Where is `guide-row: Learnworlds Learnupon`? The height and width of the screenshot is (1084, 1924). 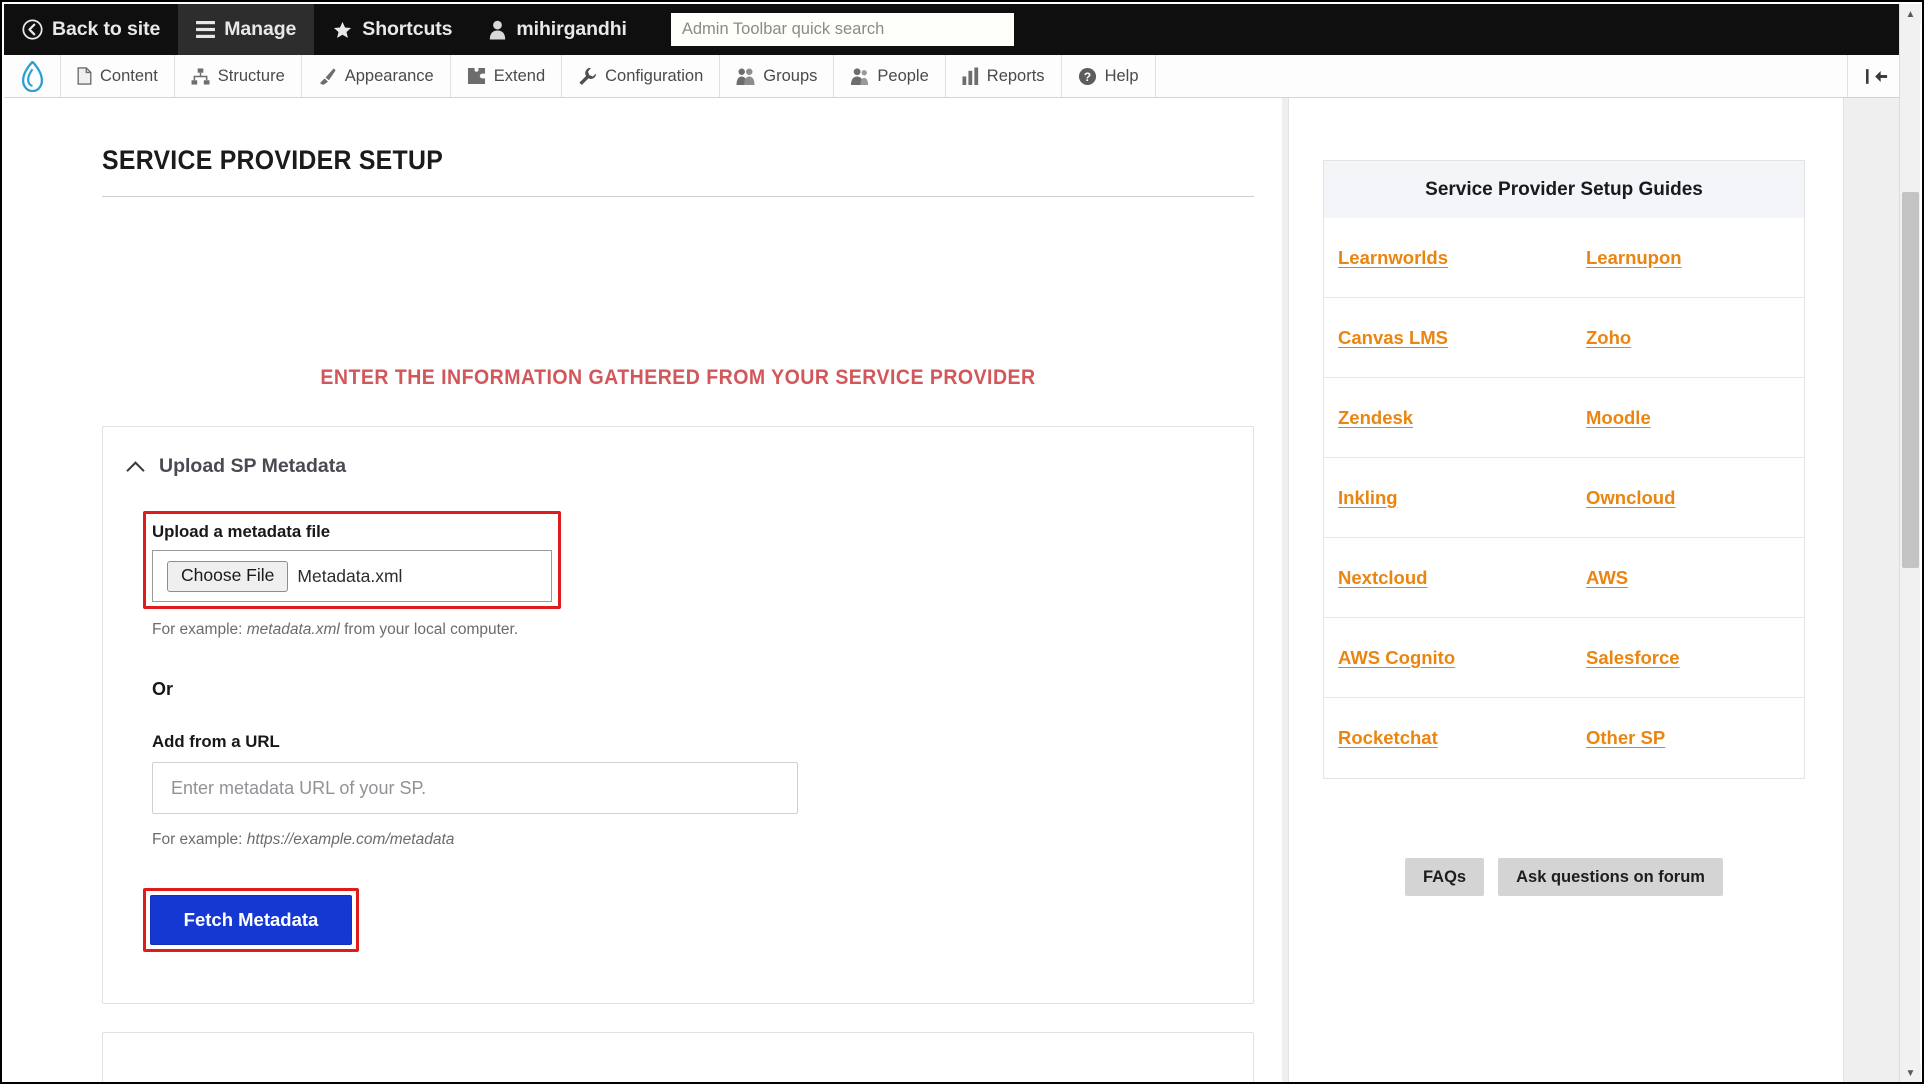 guide-row: Learnworlds Learnupon is located at coordinates (1564, 258).